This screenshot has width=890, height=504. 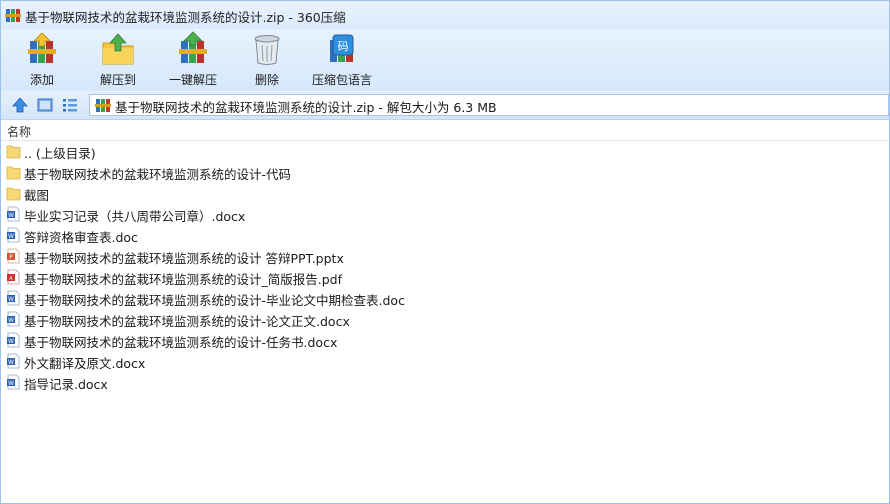 What do you see at coordinates (445, 213) in the screenshot?
I see `list-item-file: W 毕业实习记录（共八周带公司章）.docx` at bounding box center [445, 213].